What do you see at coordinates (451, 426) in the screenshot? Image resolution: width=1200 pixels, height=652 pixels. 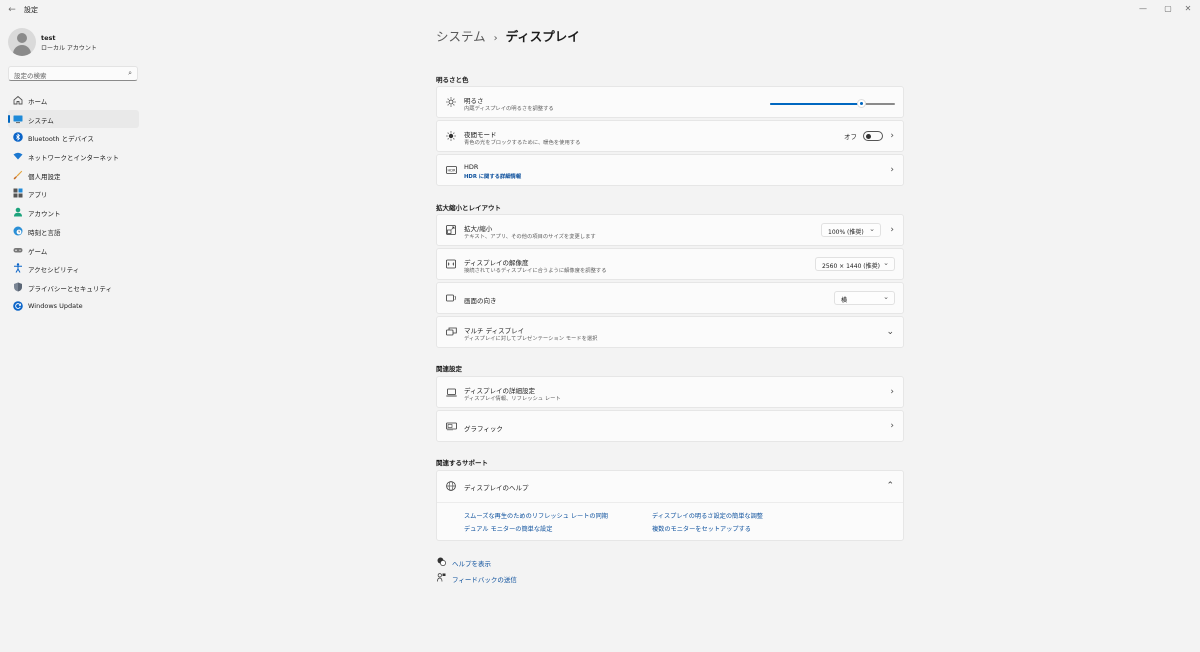 I see `graphics-card-icon` at bounding box center [451, 426].